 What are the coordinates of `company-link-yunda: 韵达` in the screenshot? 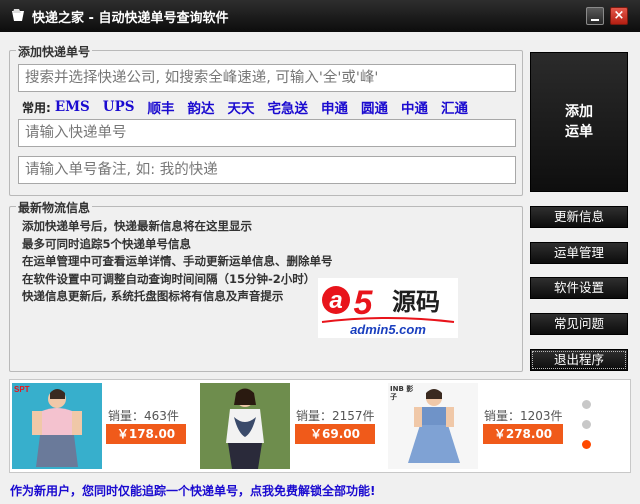 It's located at (200, 107).